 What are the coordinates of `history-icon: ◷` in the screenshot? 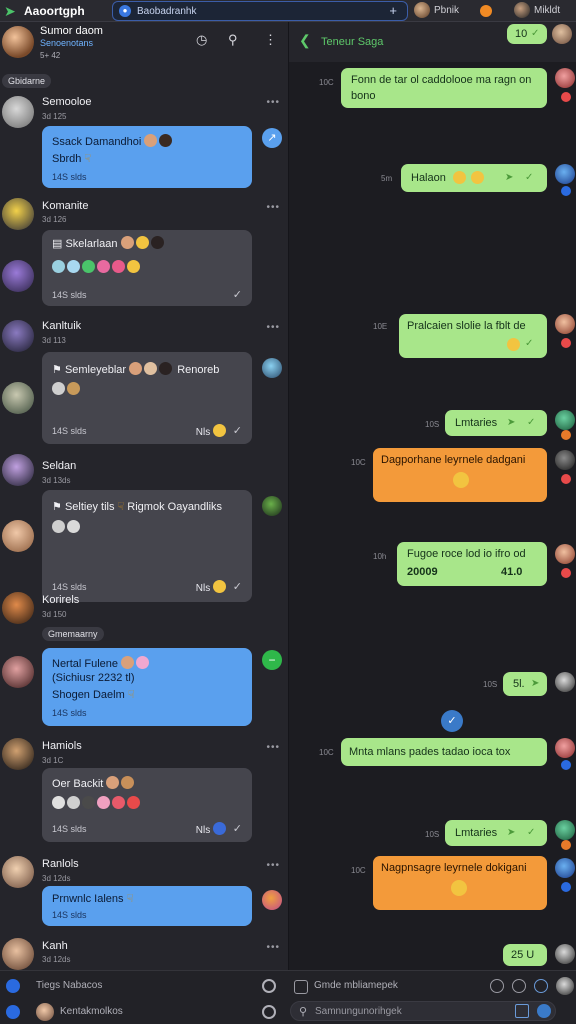 It's located at (201, 40).